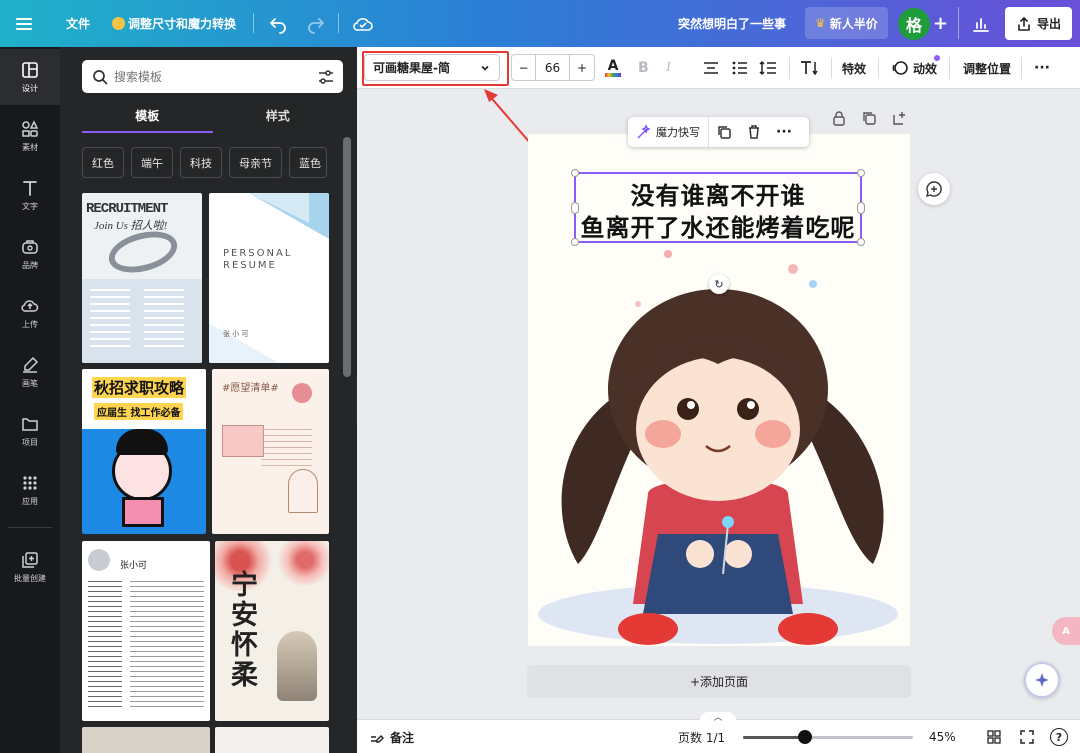 The image size is (1080, 753). I want to click on file-menu: 文件, so click(78, 23).